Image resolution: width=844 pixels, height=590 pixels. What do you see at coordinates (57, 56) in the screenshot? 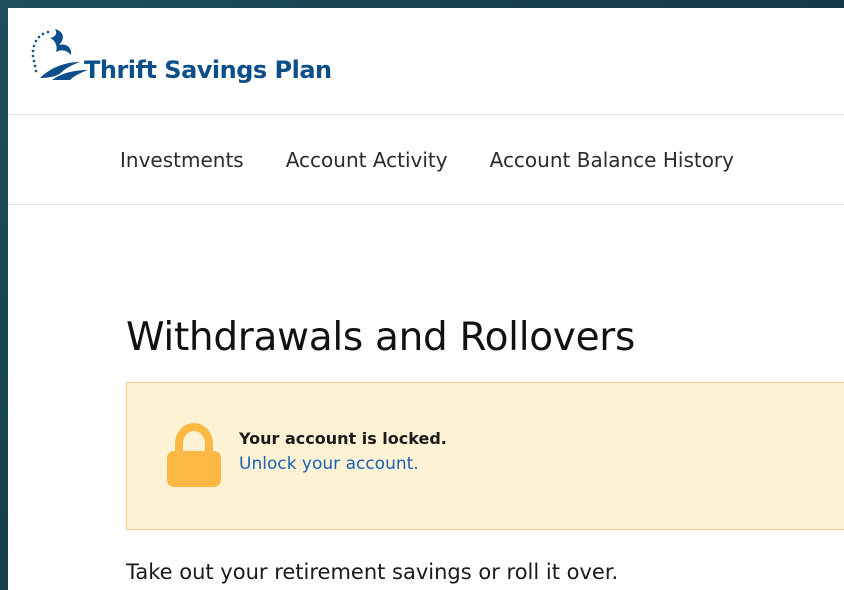
I see `tsp-logo-icon` at bounding box center [57, 56].